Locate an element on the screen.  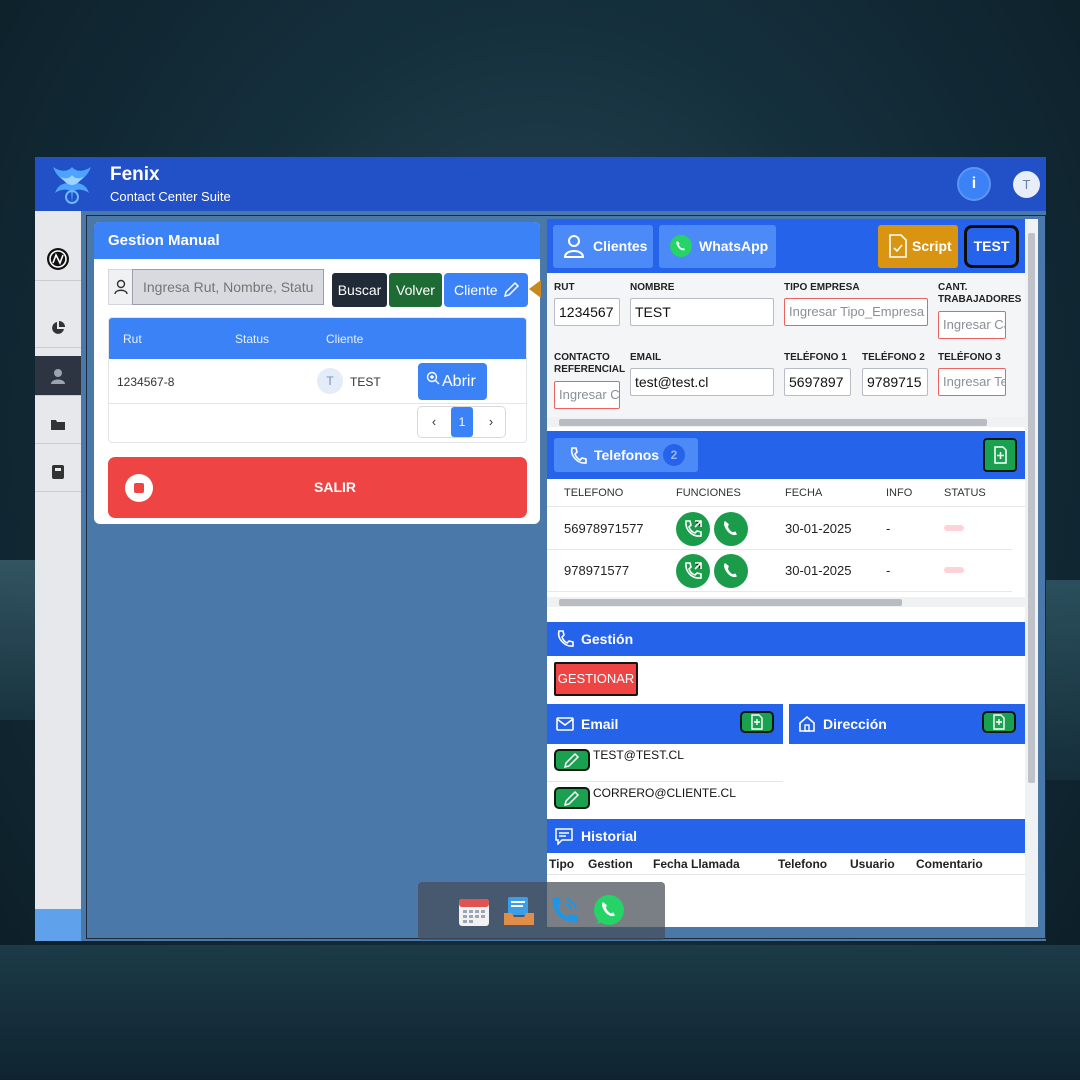
telefonos-label: Telefonos is located at coordinates (627, 455).